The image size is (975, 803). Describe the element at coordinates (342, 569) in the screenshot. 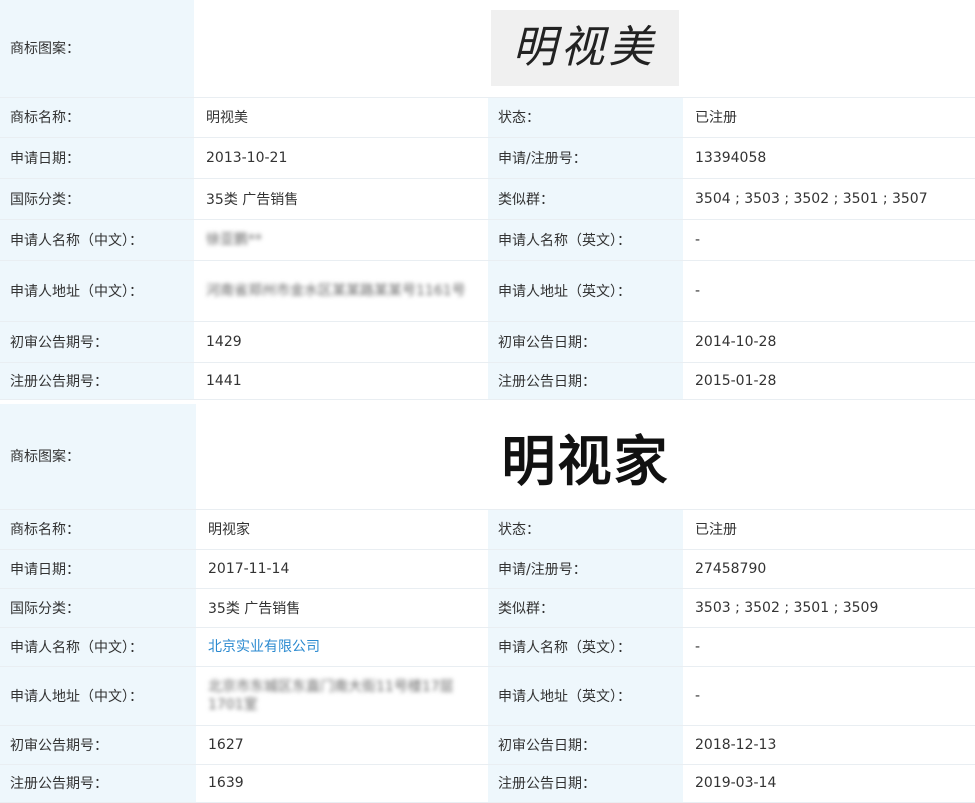

I see `application-date: 2017-11-14` at that location.